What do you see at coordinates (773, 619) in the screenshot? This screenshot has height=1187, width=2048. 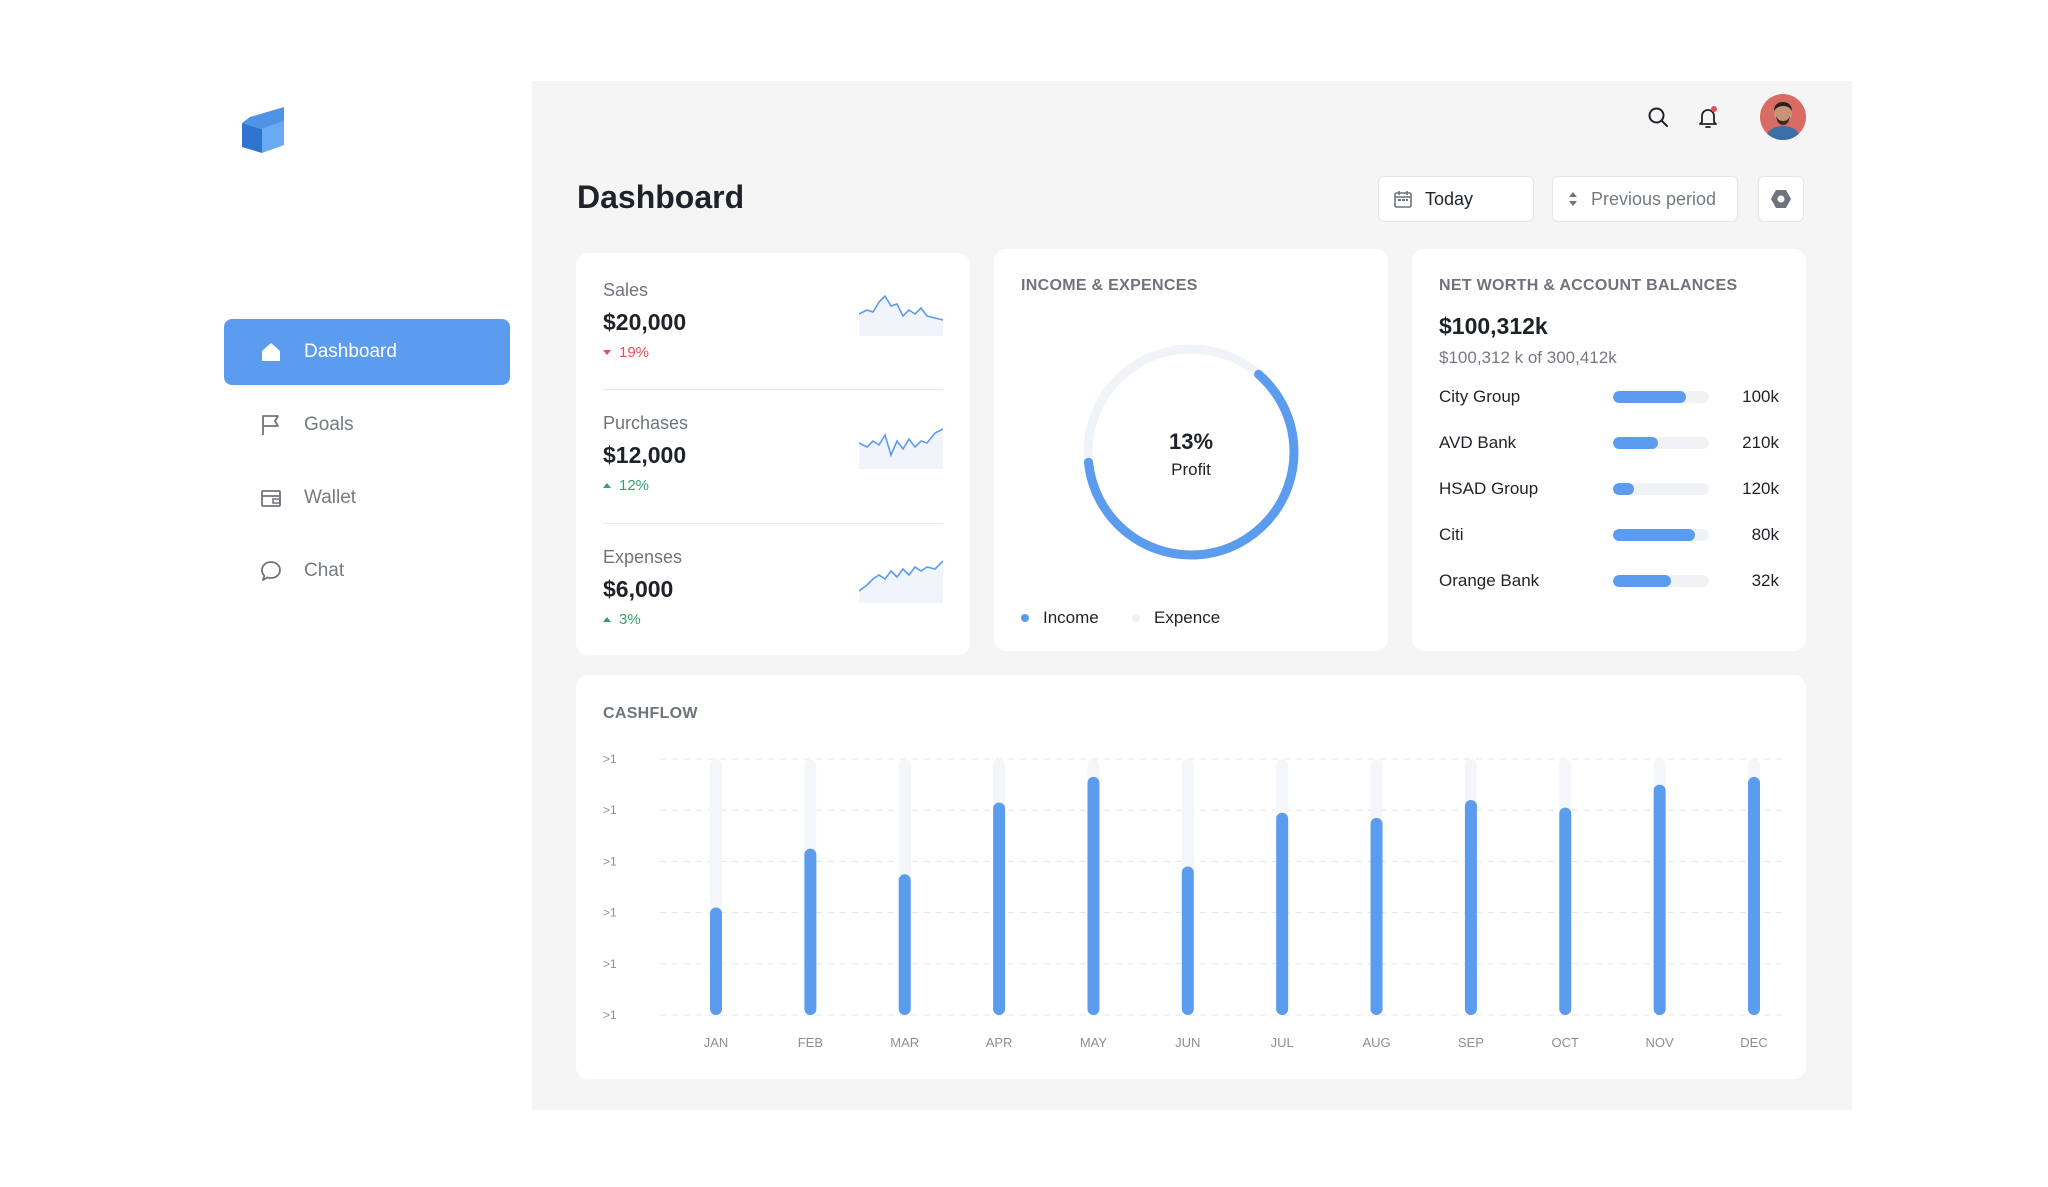 I see `kpi-change: 3%` at bounding box center [773, 619].